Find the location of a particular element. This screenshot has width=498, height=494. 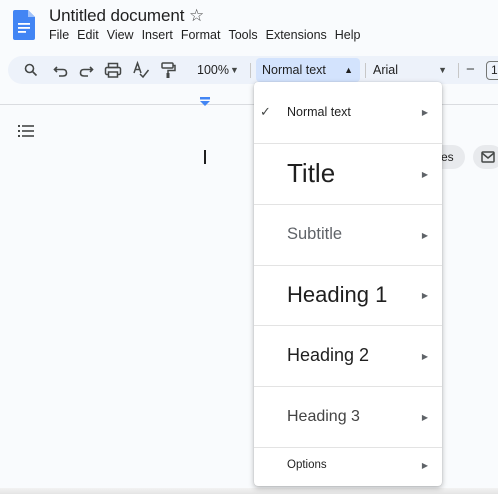

print-icon is located at coordinates (114, 70).